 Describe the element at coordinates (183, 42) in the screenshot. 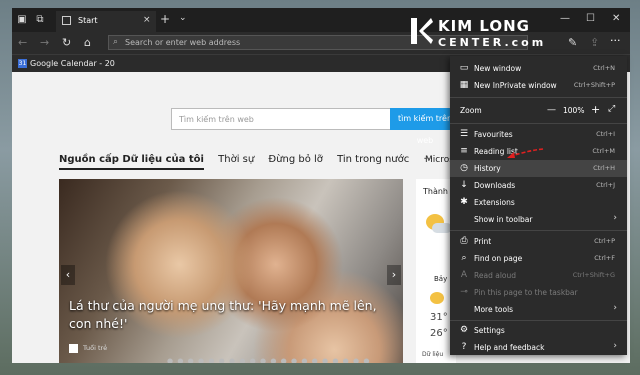

I see `address-placeholder: Search or enter web address` at that location.